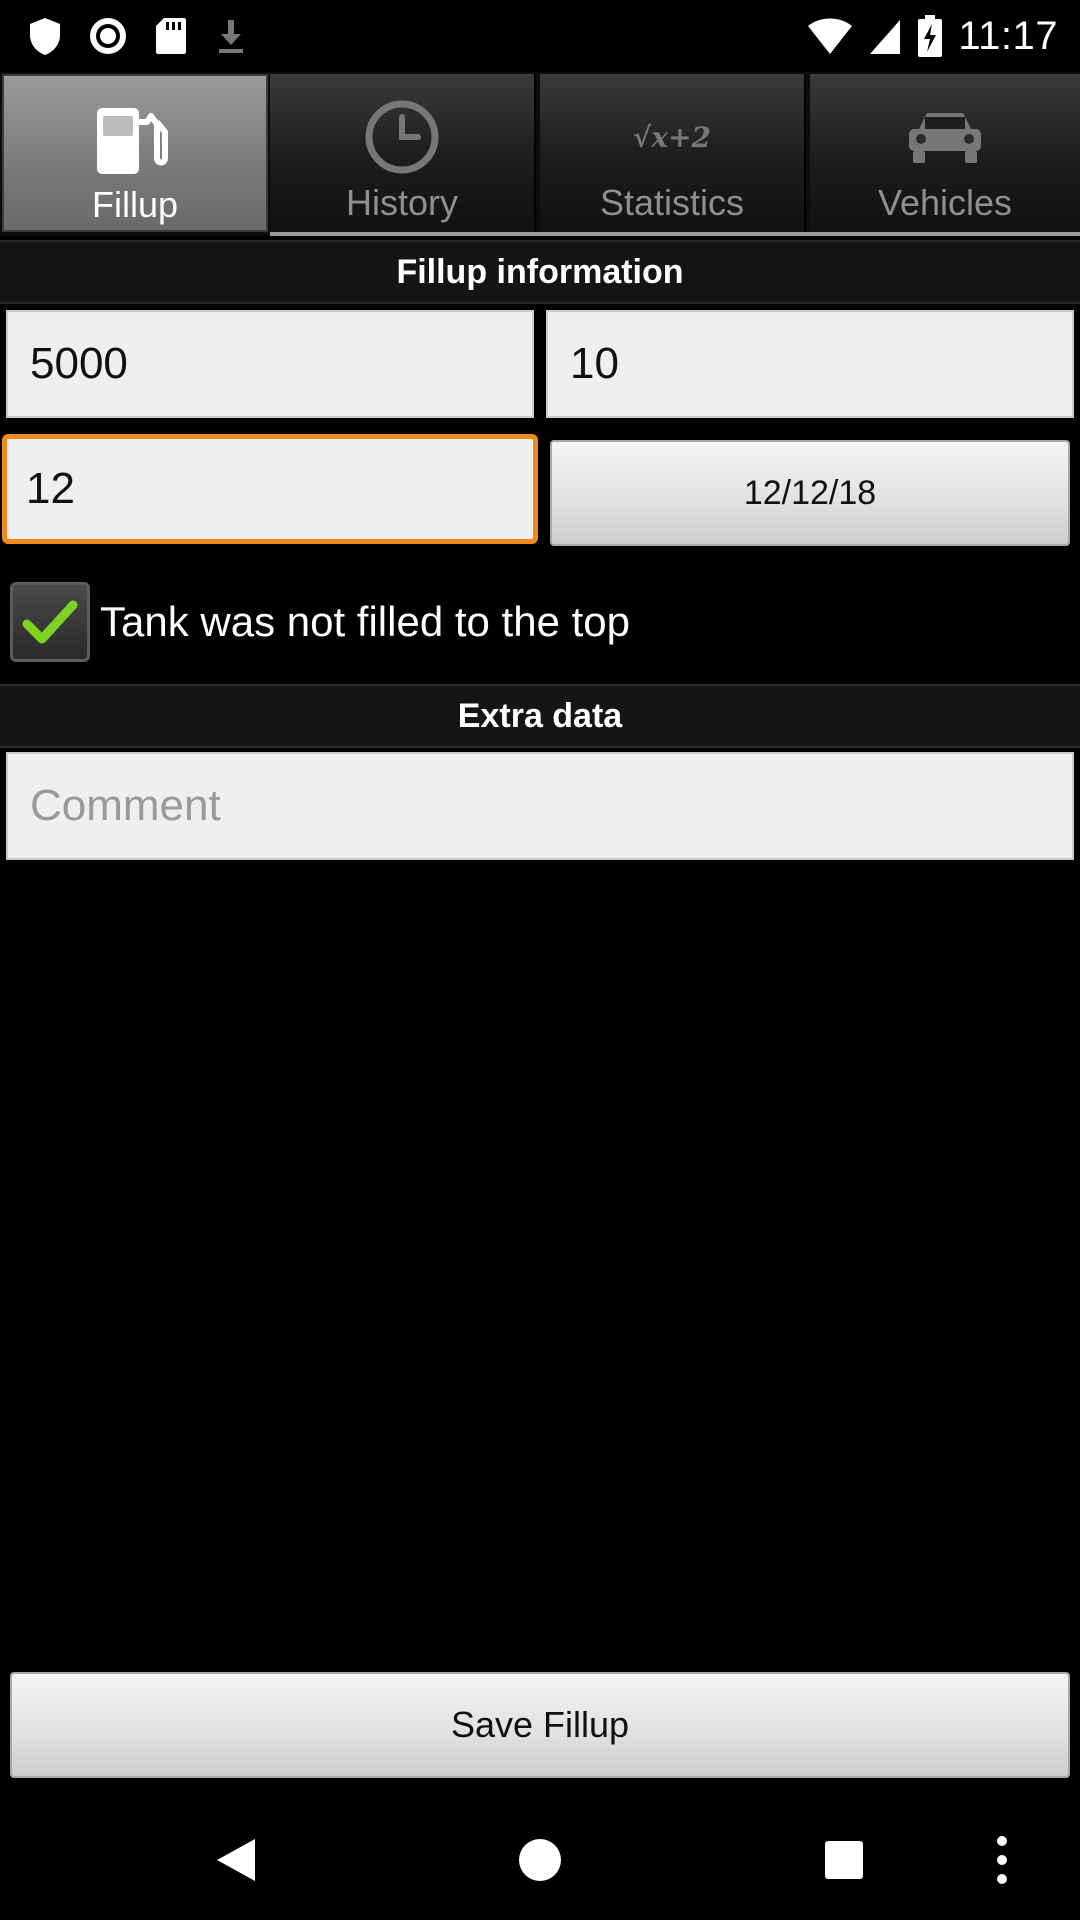 Image resolution: width=1080 pixels, height=1920 pixels. What do you see at coordinates (540, 716) in the screenshot?
I see `extra-section-header: Extra data` at bounding box center [540, 716].